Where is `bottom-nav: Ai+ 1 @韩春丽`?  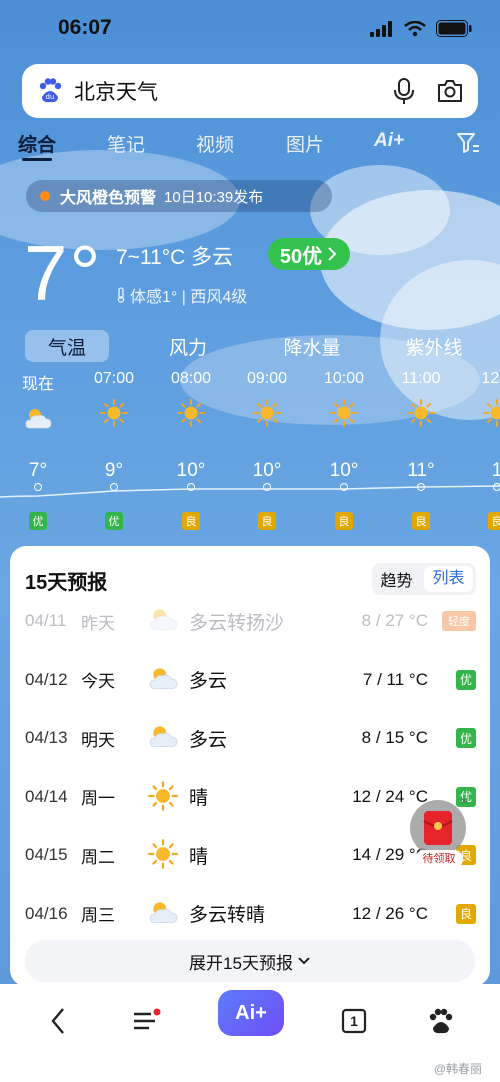
bottom-nav: Ai+ 1 @韩春丽 is located at coordinates (250, 1033).